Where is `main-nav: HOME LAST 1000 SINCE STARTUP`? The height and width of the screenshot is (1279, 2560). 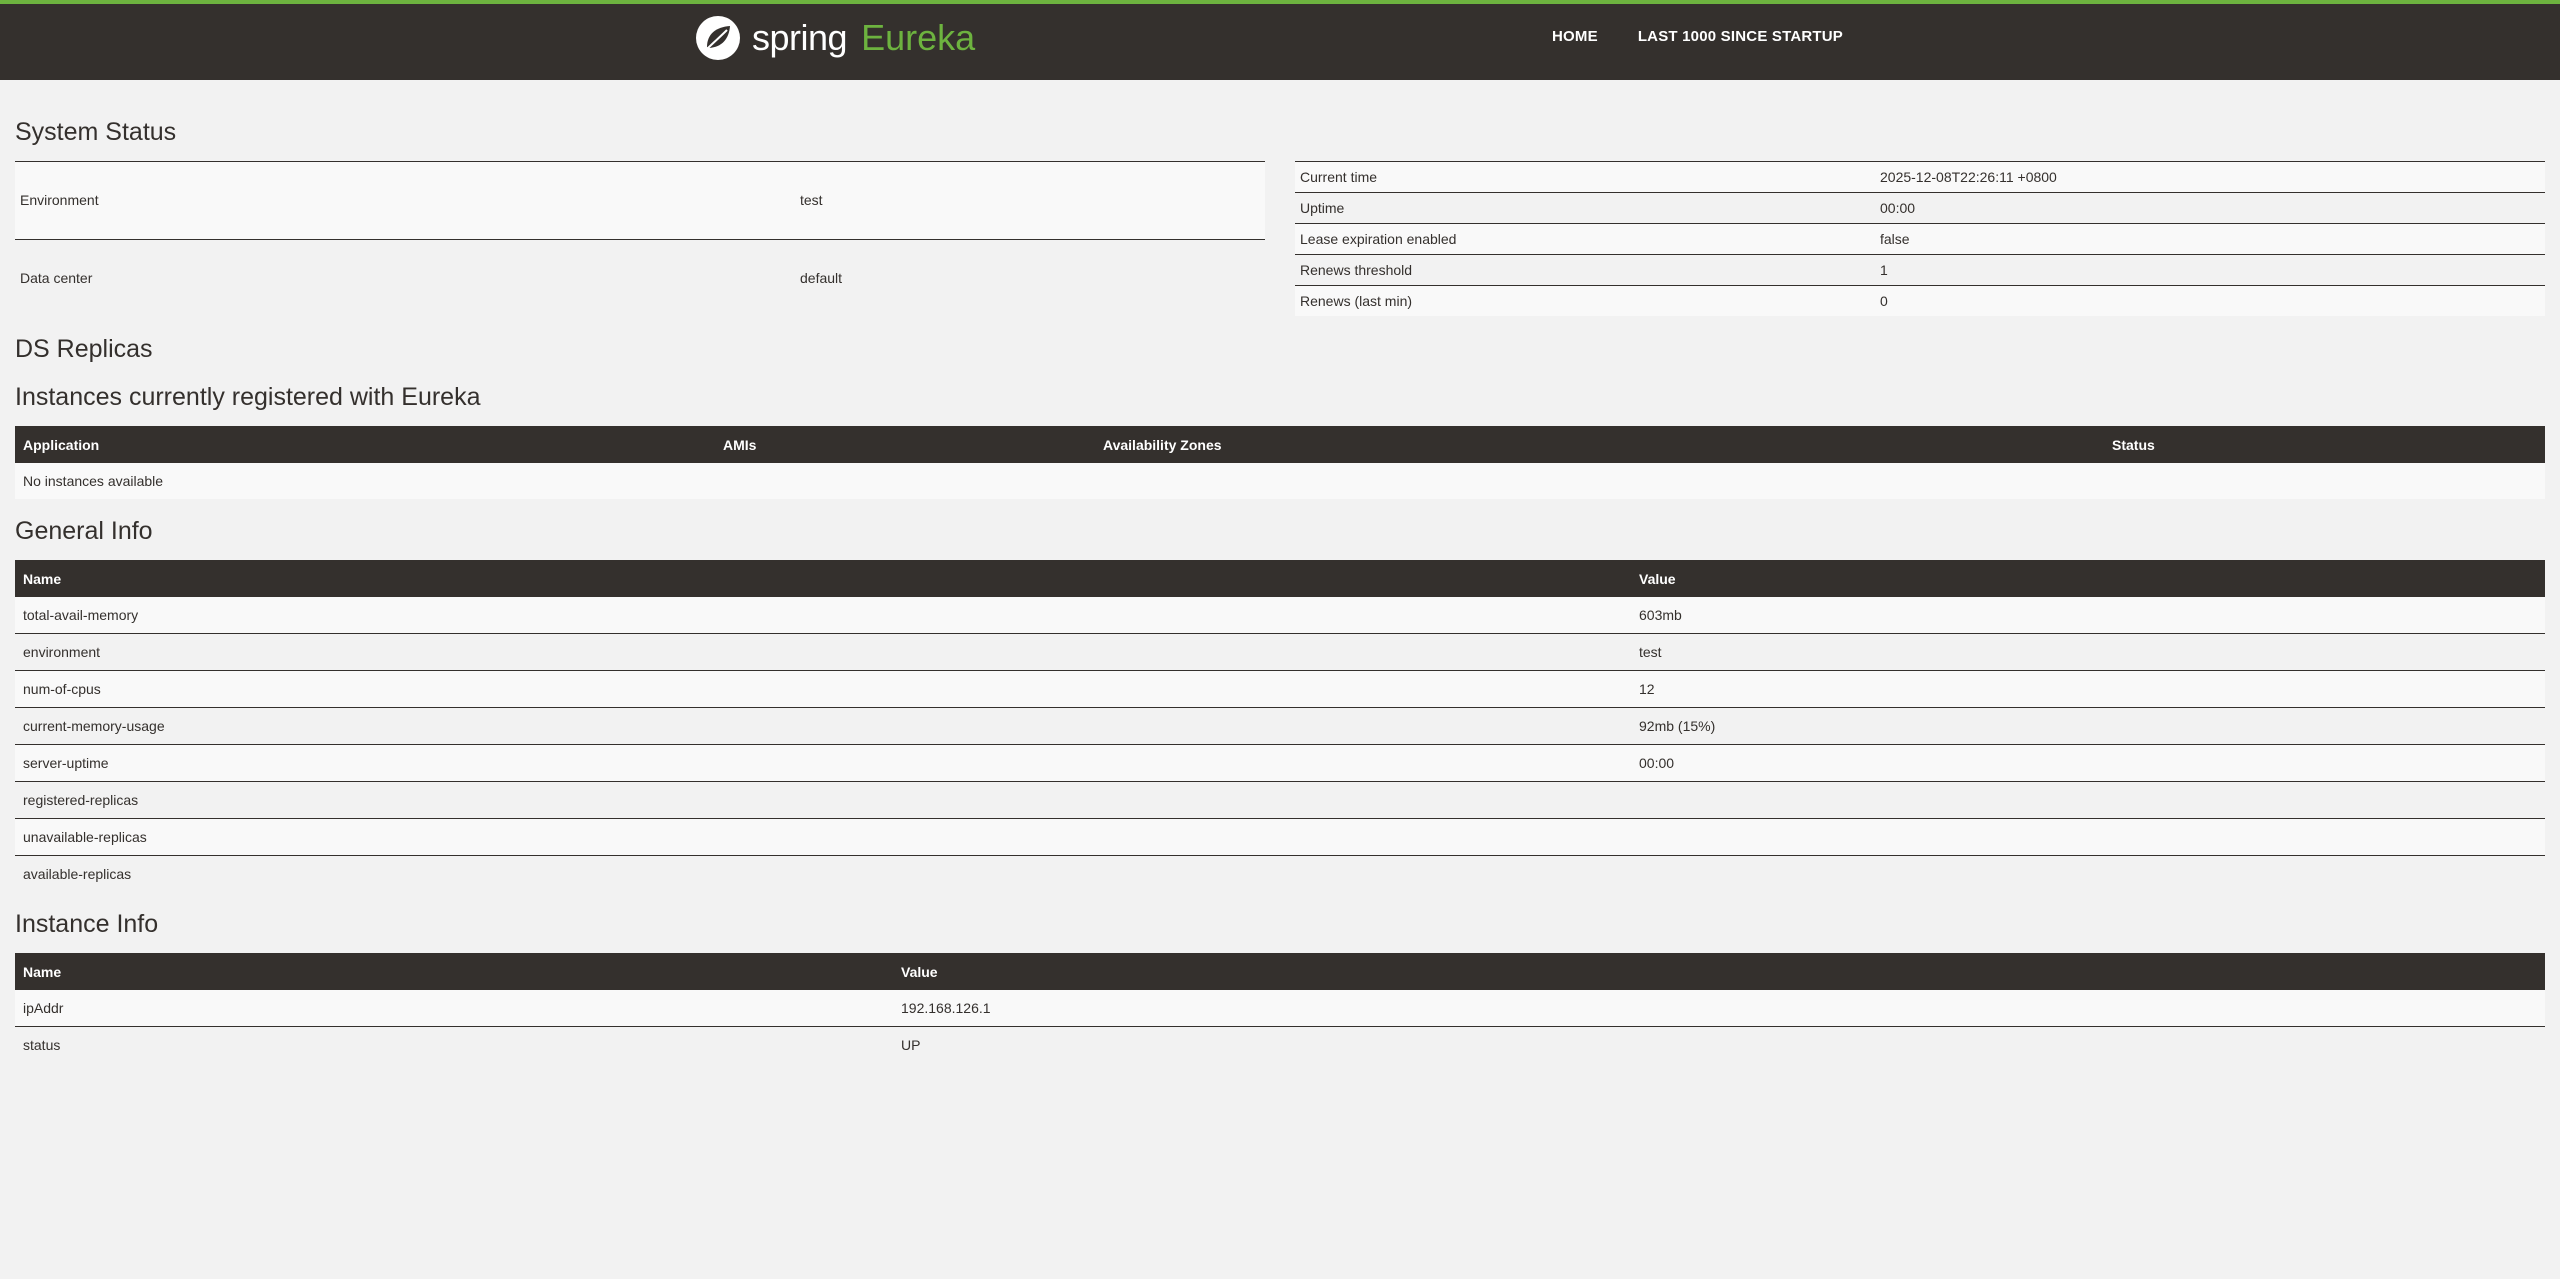 main-nav: HOME LAST 1000 SINCE STARTUP is located at coordinates (1697, 36).